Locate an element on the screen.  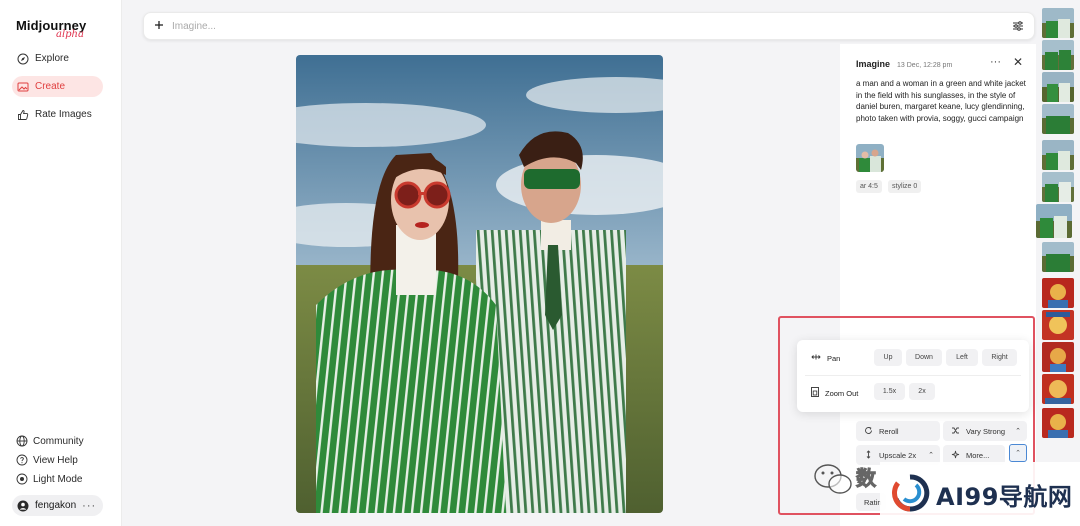
pan-label: Pan is located at coordinates (834, 358).